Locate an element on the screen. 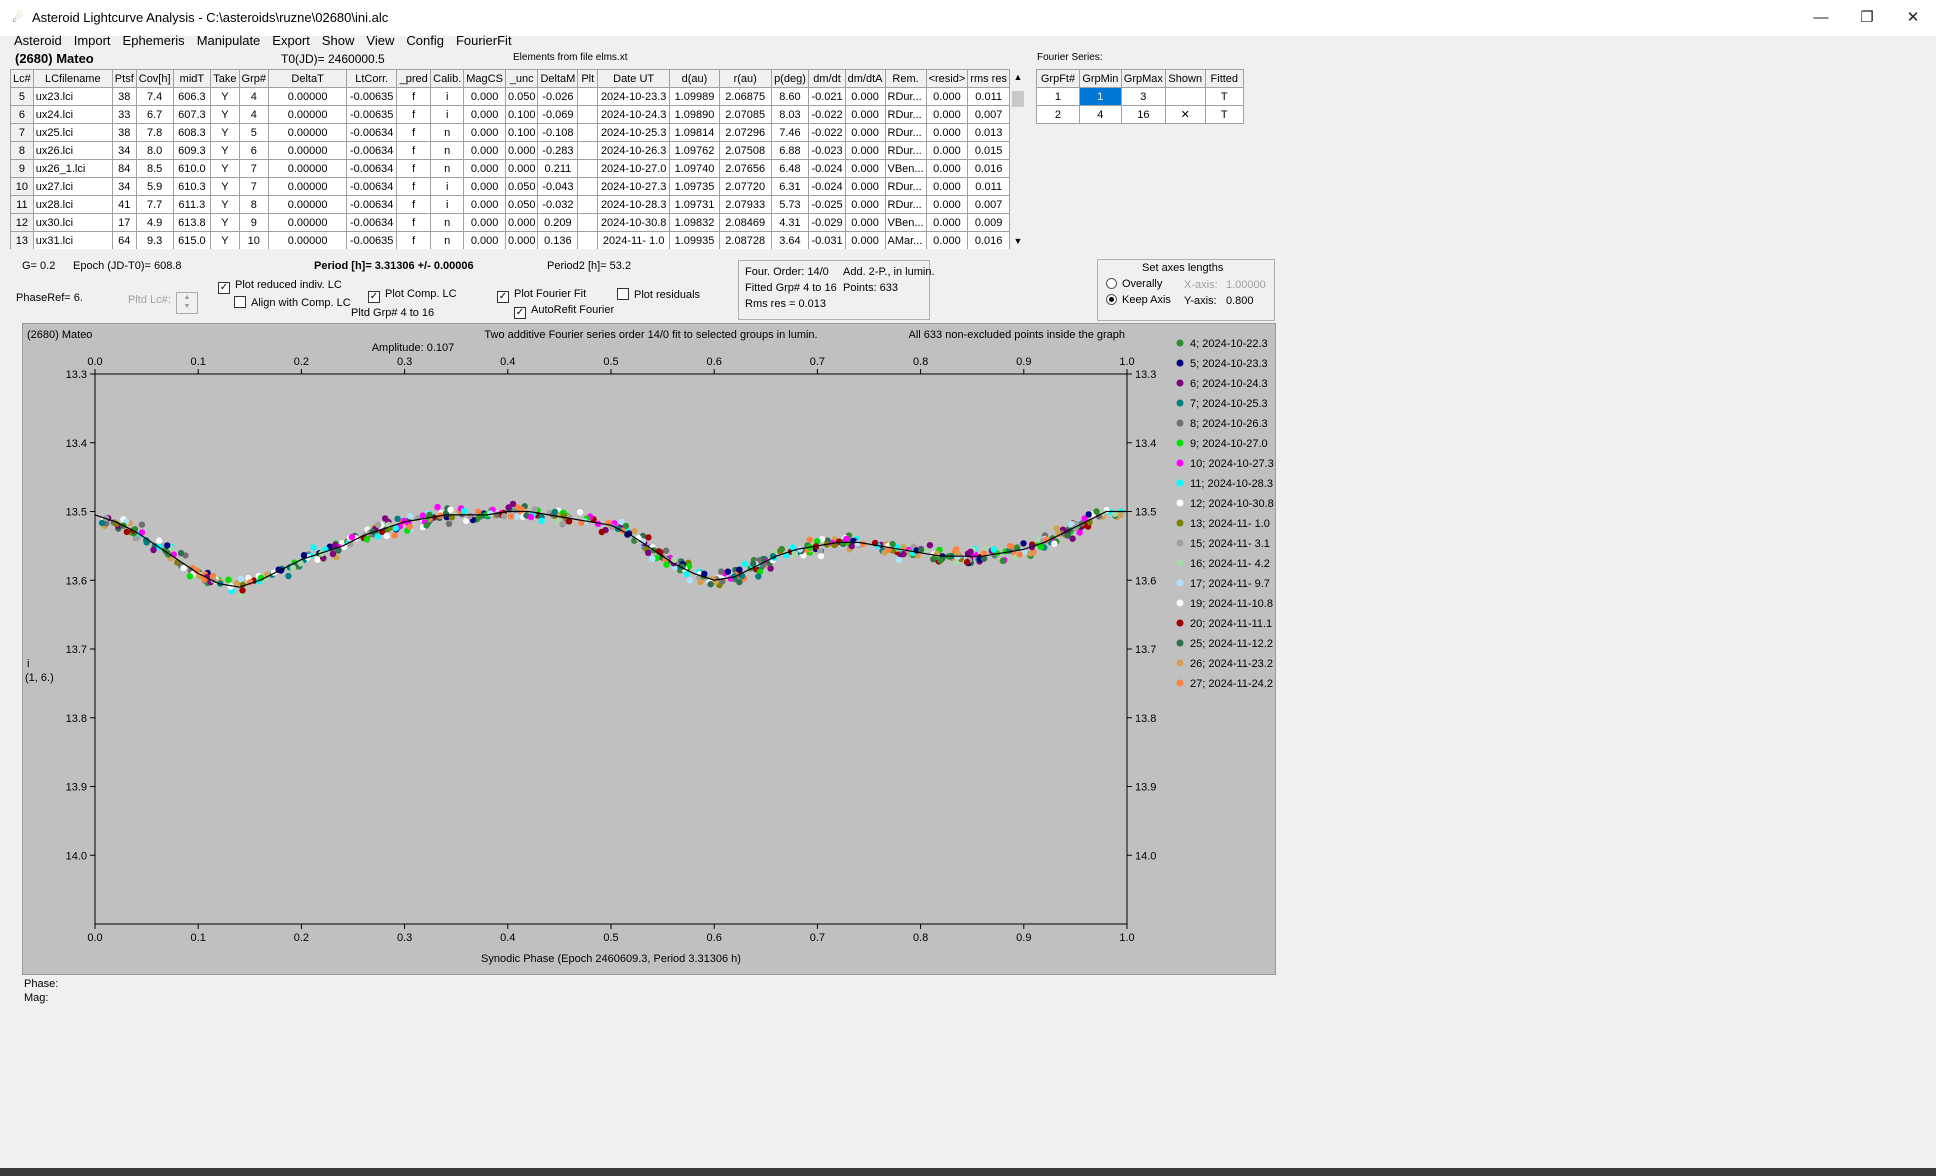  column-header: Cov[h] is located at coordinates (154, 78).